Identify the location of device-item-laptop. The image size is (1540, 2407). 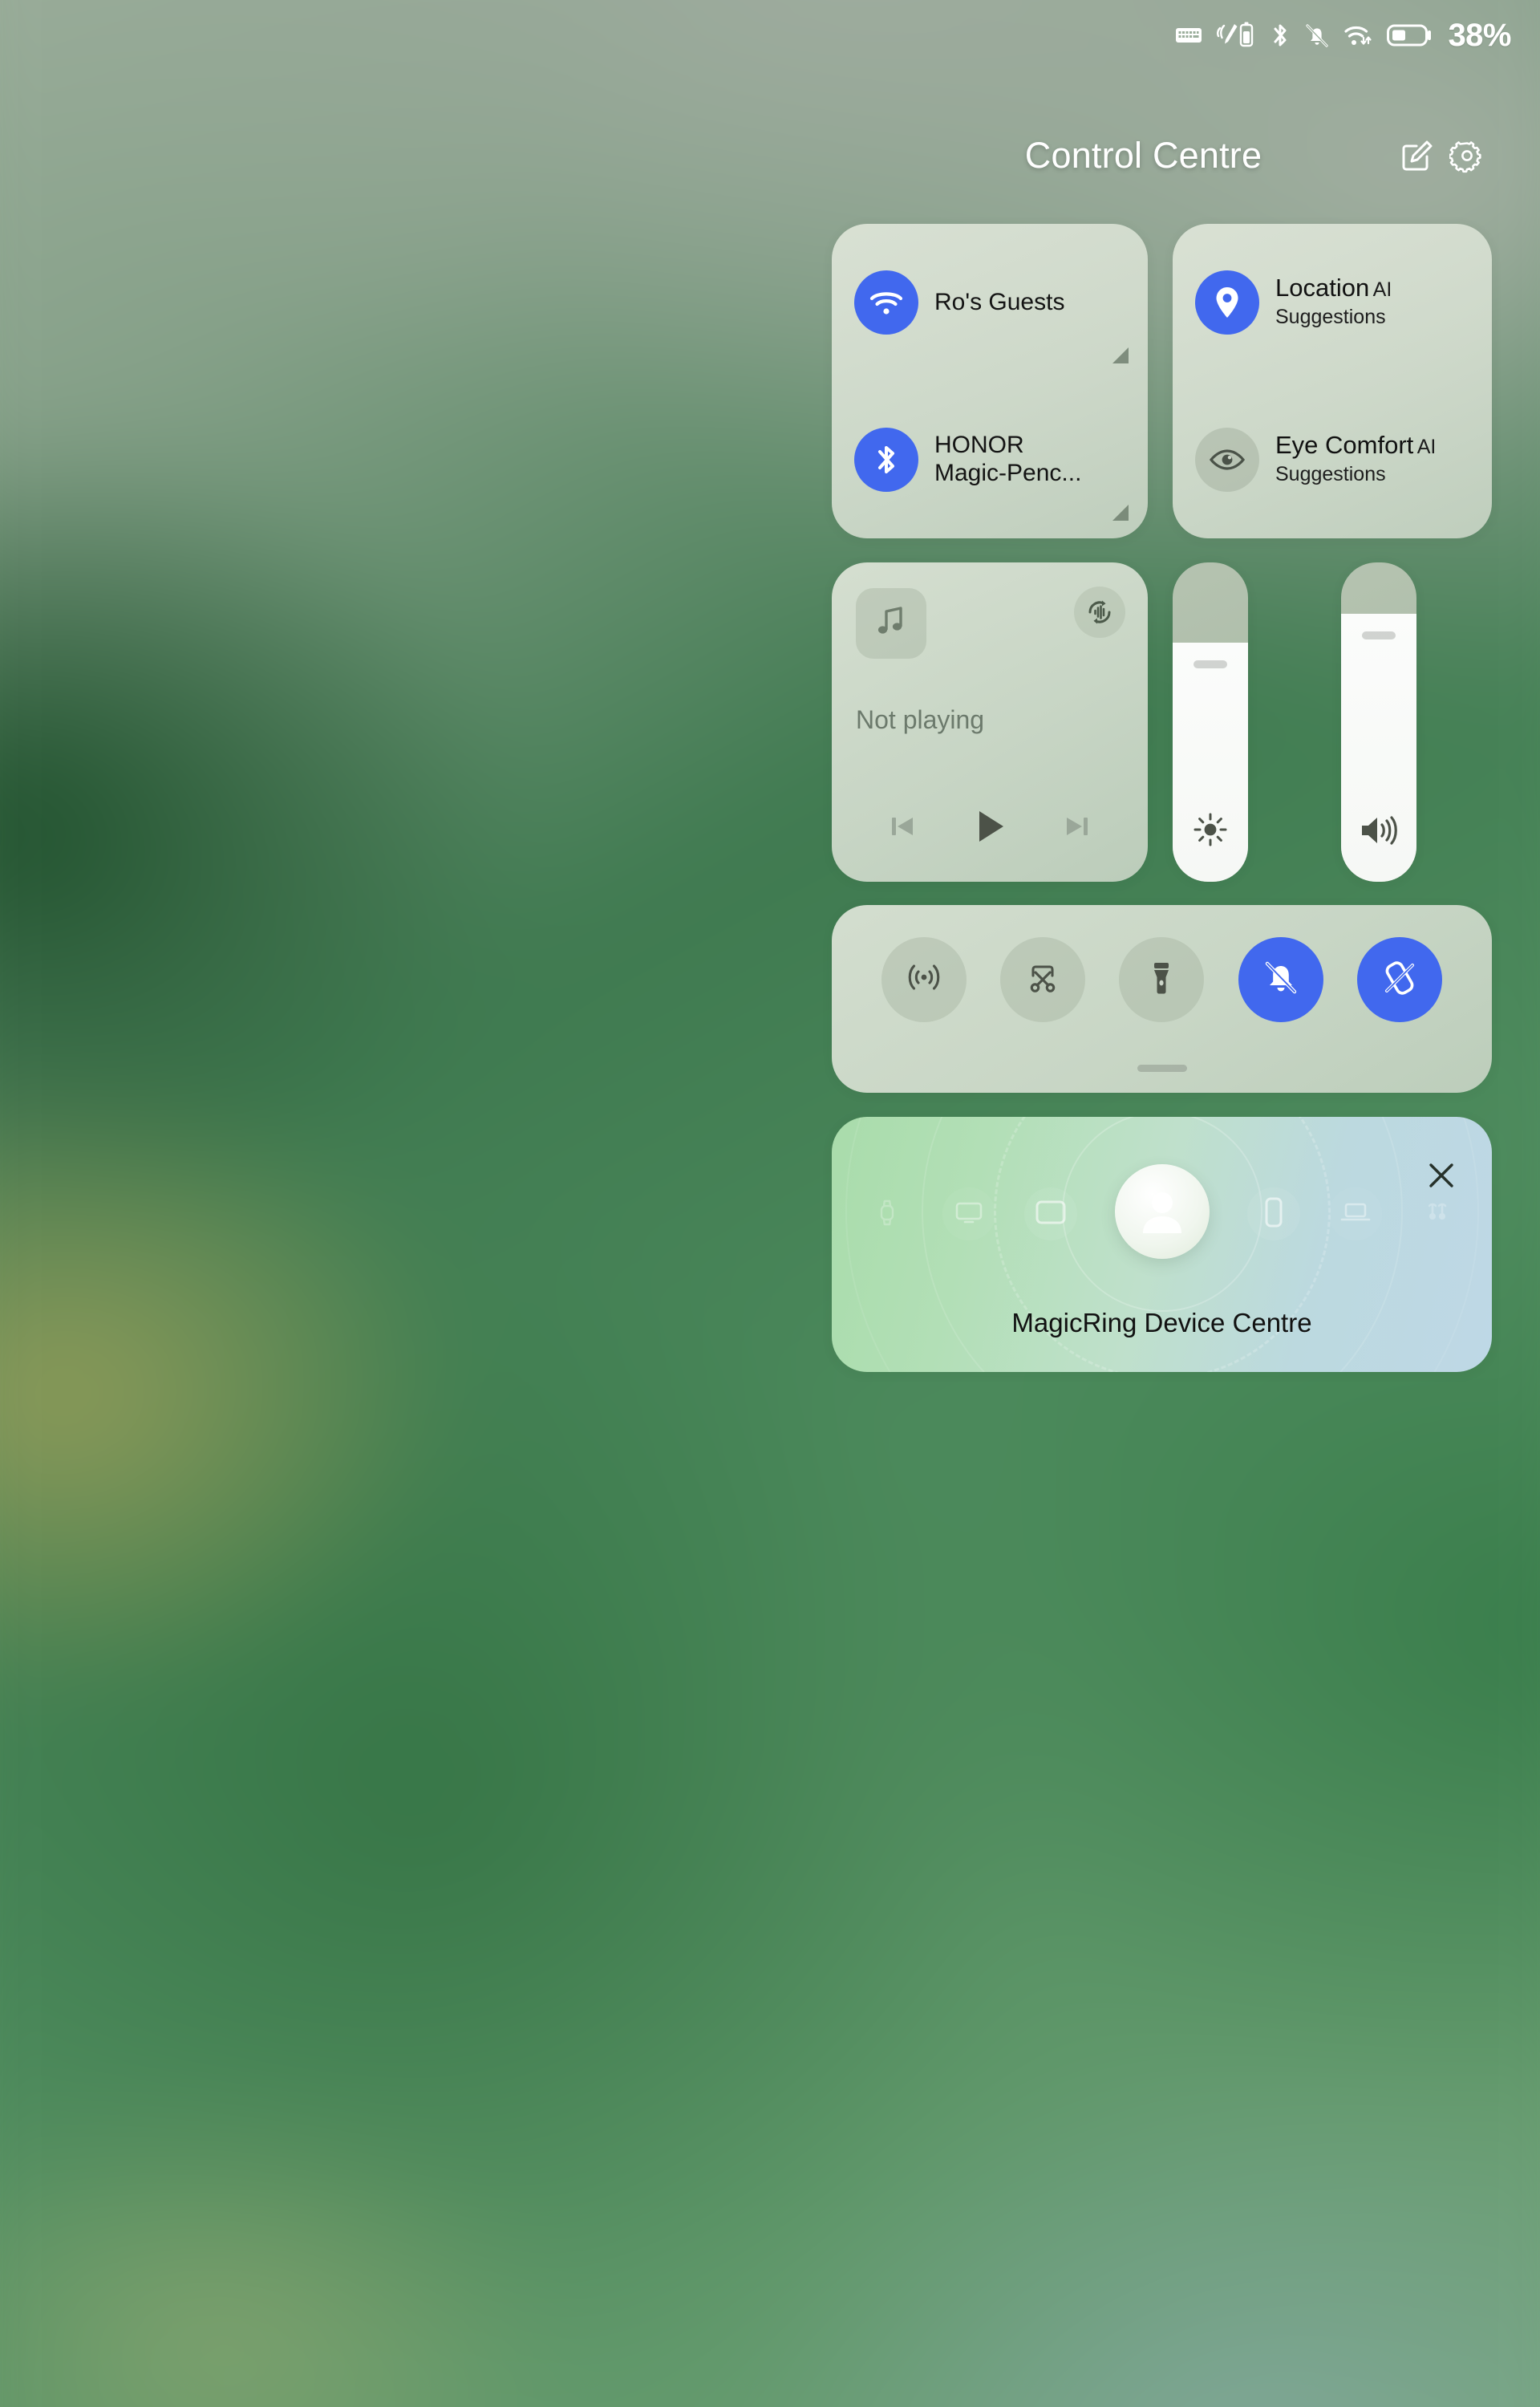
(1355, 1214).